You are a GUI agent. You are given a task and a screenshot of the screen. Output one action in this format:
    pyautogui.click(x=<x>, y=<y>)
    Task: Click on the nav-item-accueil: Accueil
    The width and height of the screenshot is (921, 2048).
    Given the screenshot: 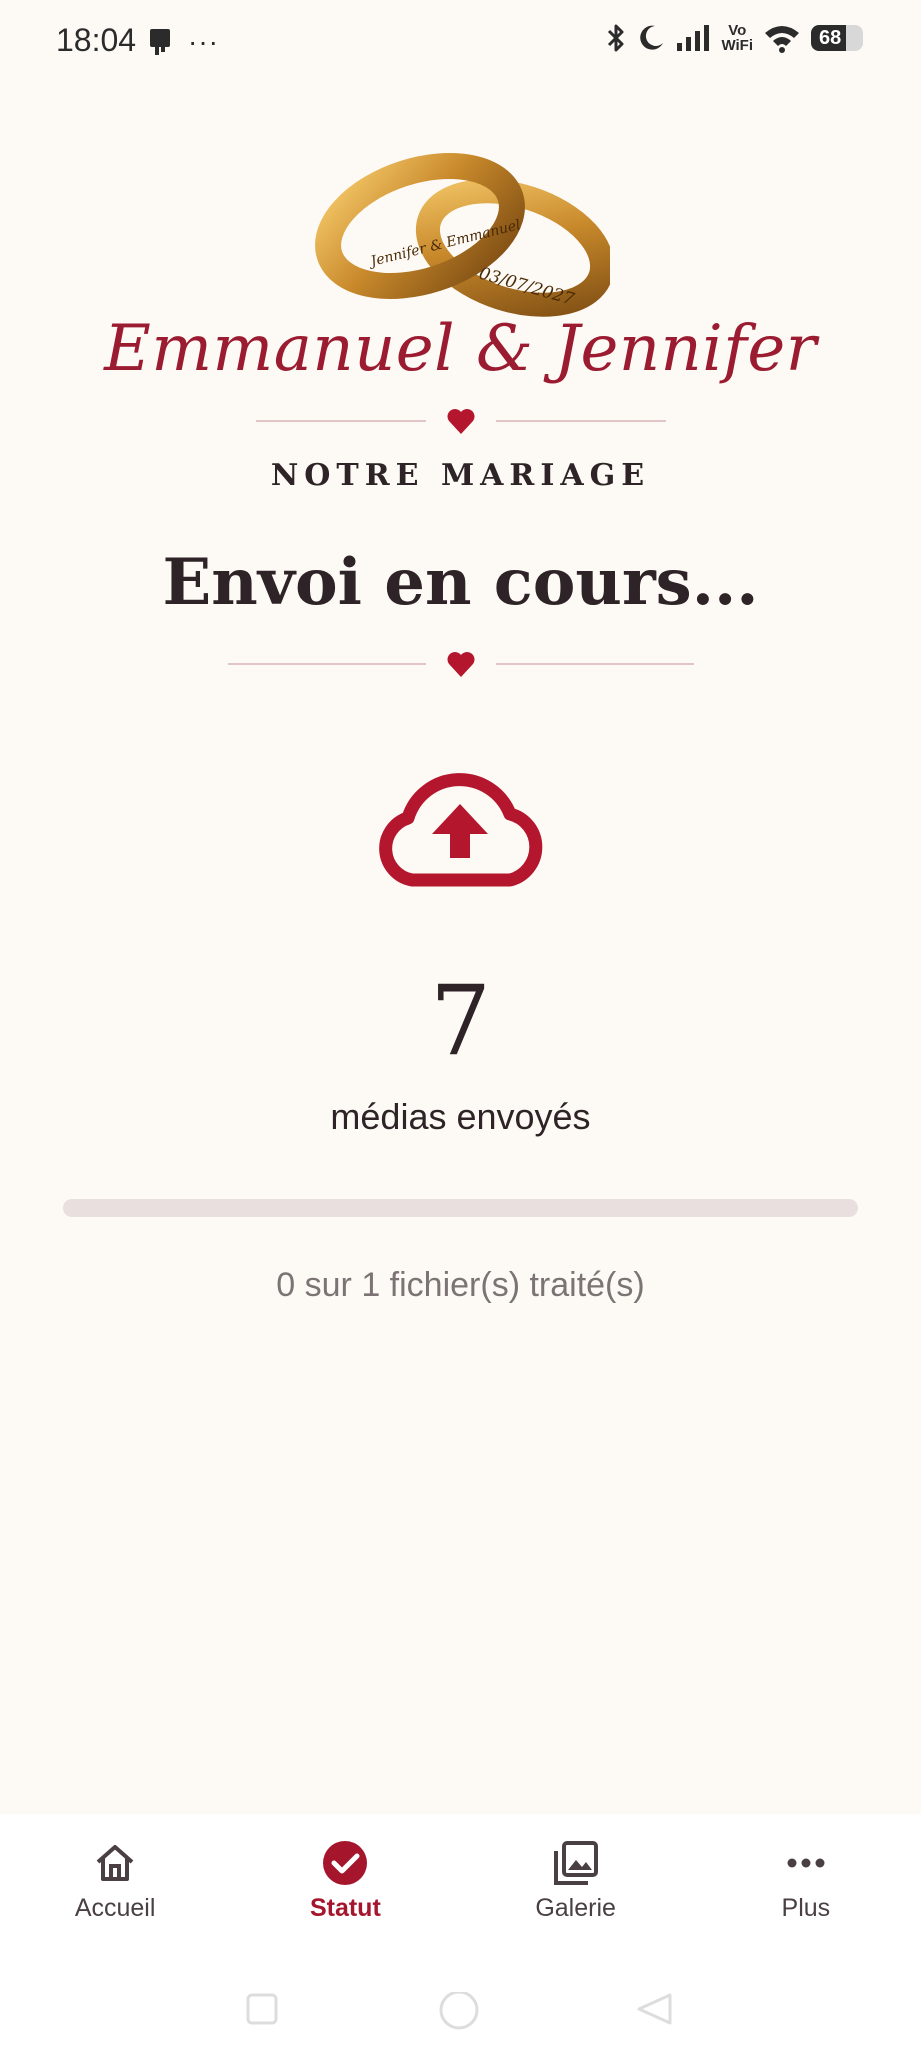 What is the action you would take?
    pyautogui.click(x=115, y=1889)
    